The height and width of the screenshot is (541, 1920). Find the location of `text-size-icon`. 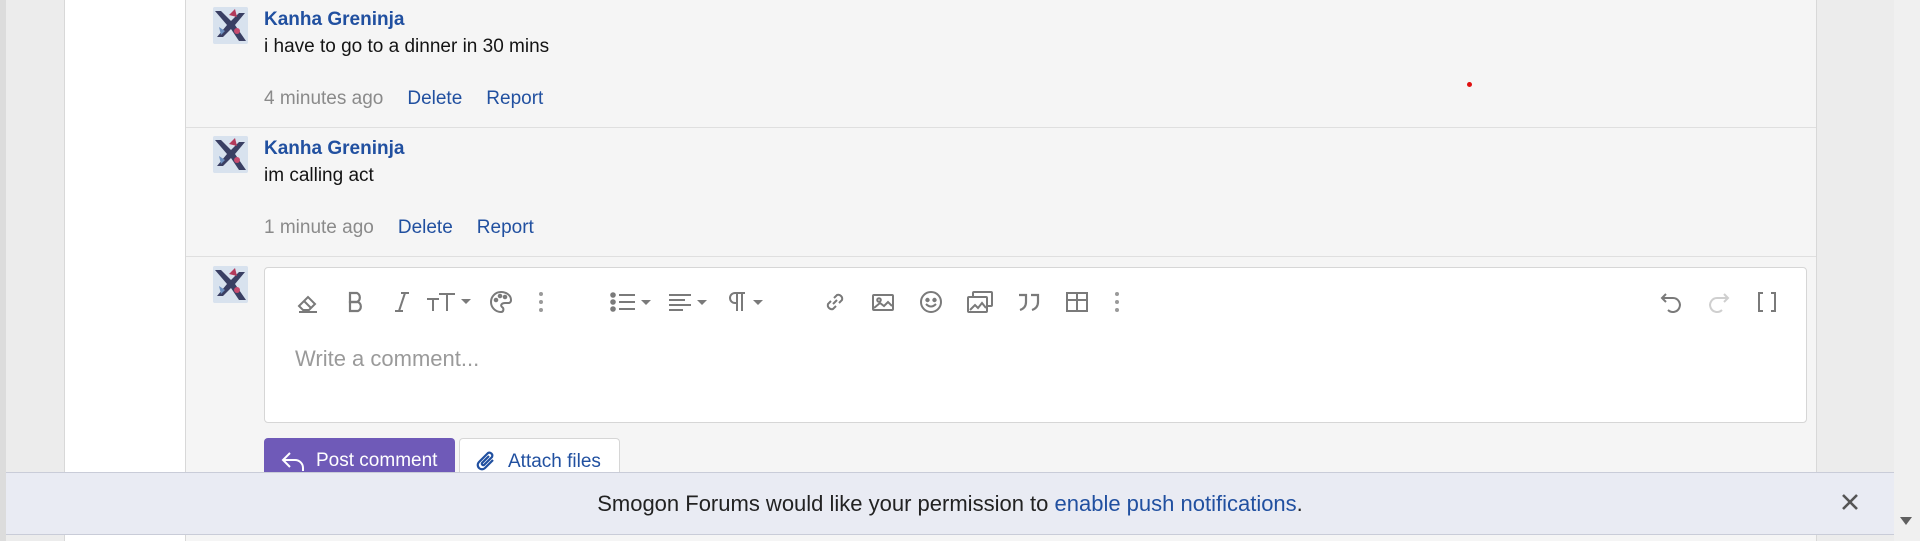

text-size-icon is located at coordinates (449, 302).